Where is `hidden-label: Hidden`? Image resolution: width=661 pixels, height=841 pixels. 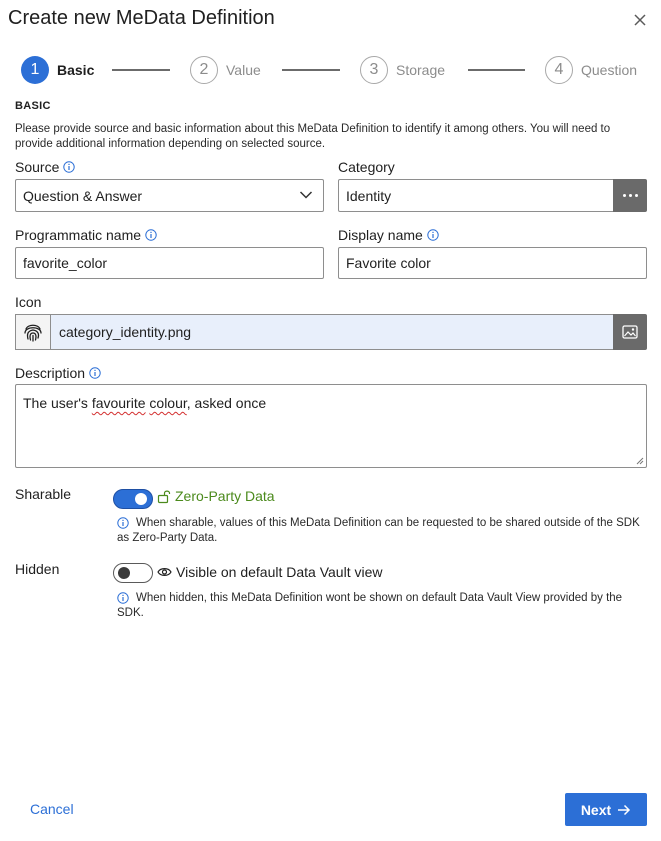
hidden-label: Hidden is located at coordinates (37, 569).